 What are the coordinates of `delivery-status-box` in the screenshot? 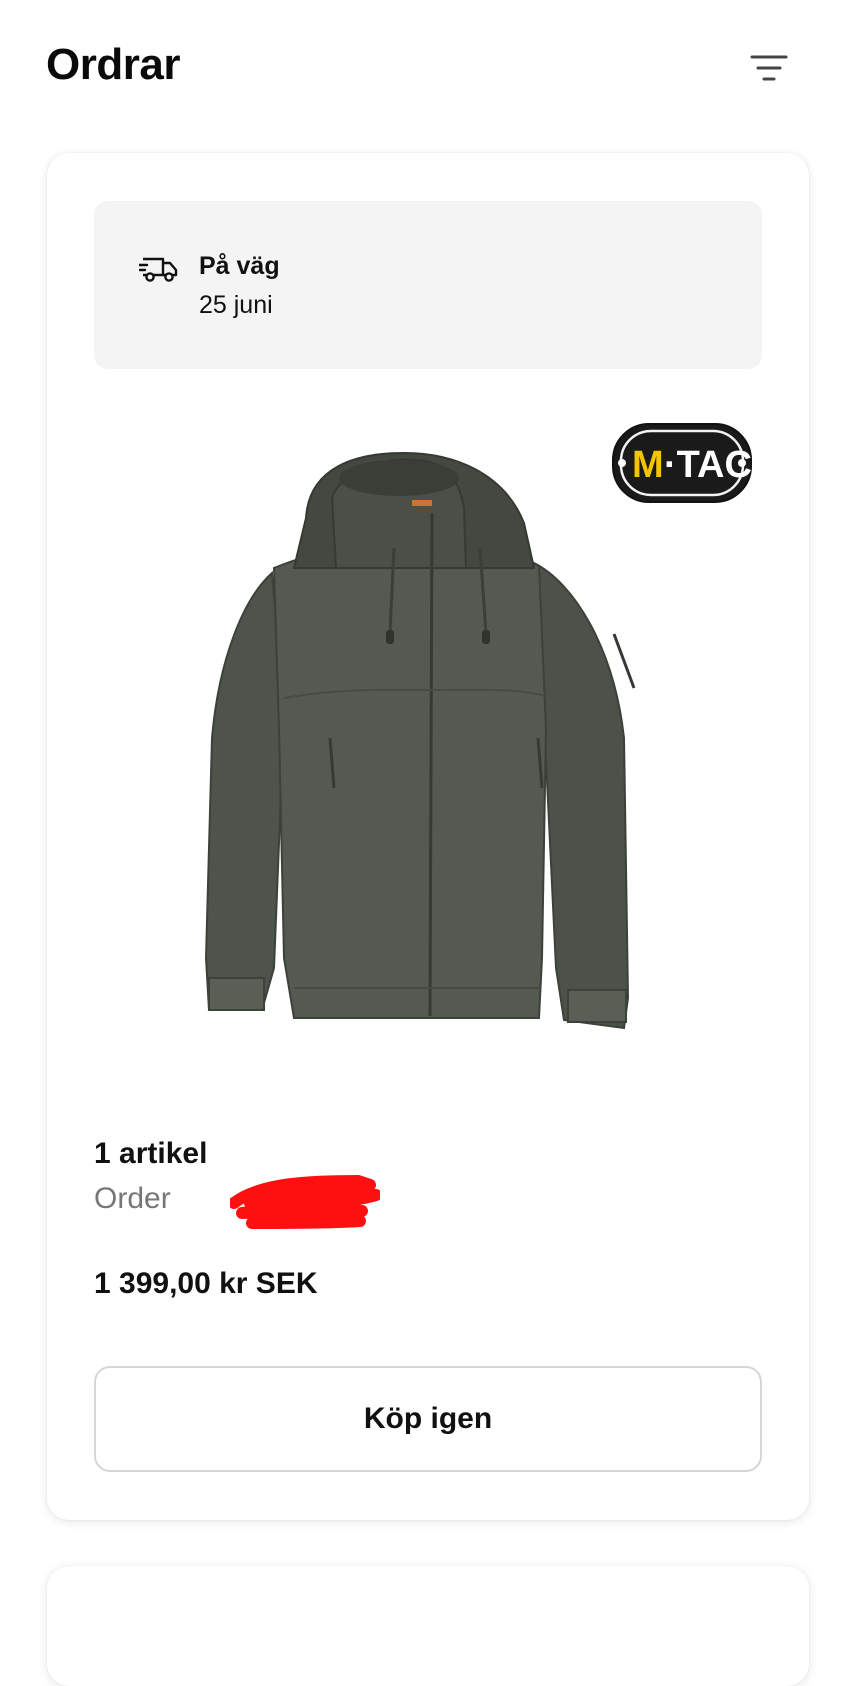 It's located at (428, 285).